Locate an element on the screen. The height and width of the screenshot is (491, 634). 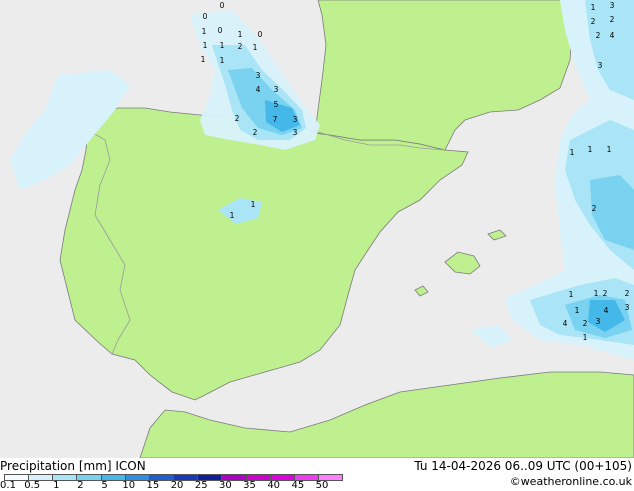
scale-tick-label: 2 is located at coordinates (80, 485).